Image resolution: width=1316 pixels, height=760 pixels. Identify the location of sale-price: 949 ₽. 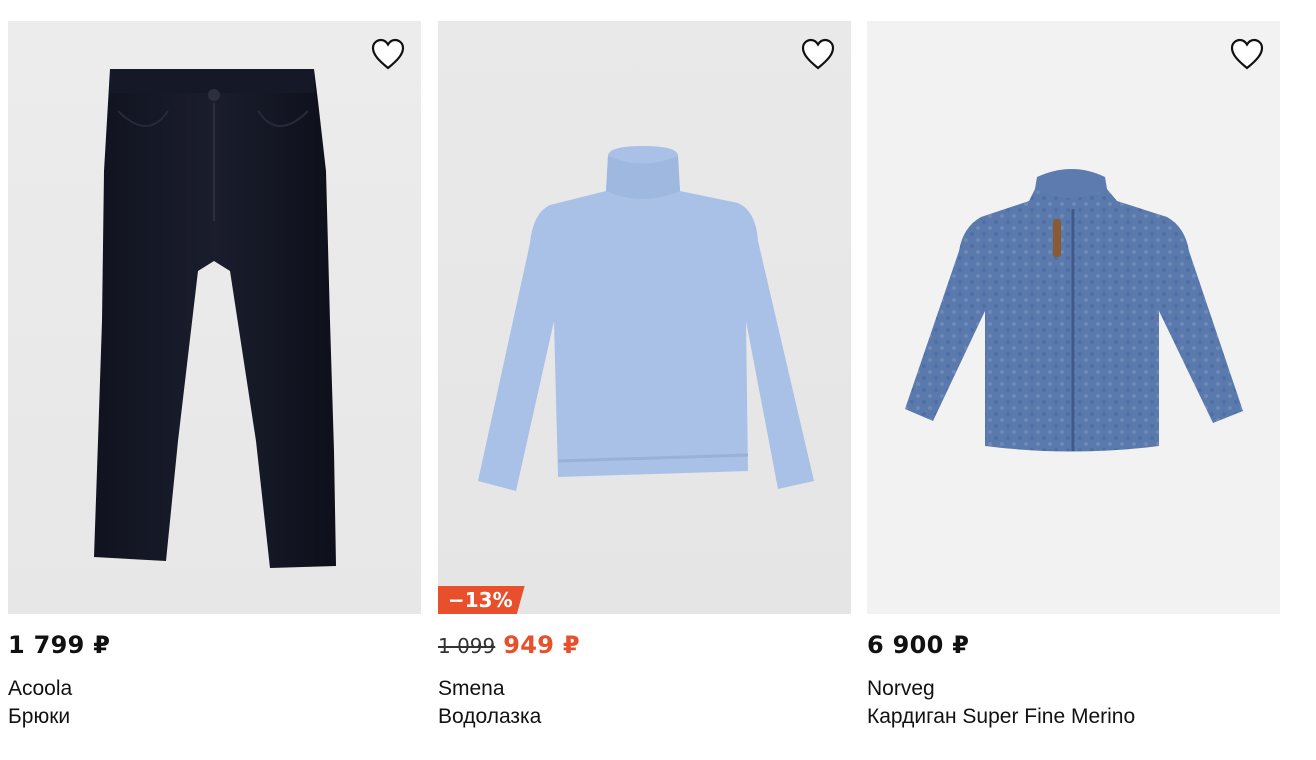
(541, 645).